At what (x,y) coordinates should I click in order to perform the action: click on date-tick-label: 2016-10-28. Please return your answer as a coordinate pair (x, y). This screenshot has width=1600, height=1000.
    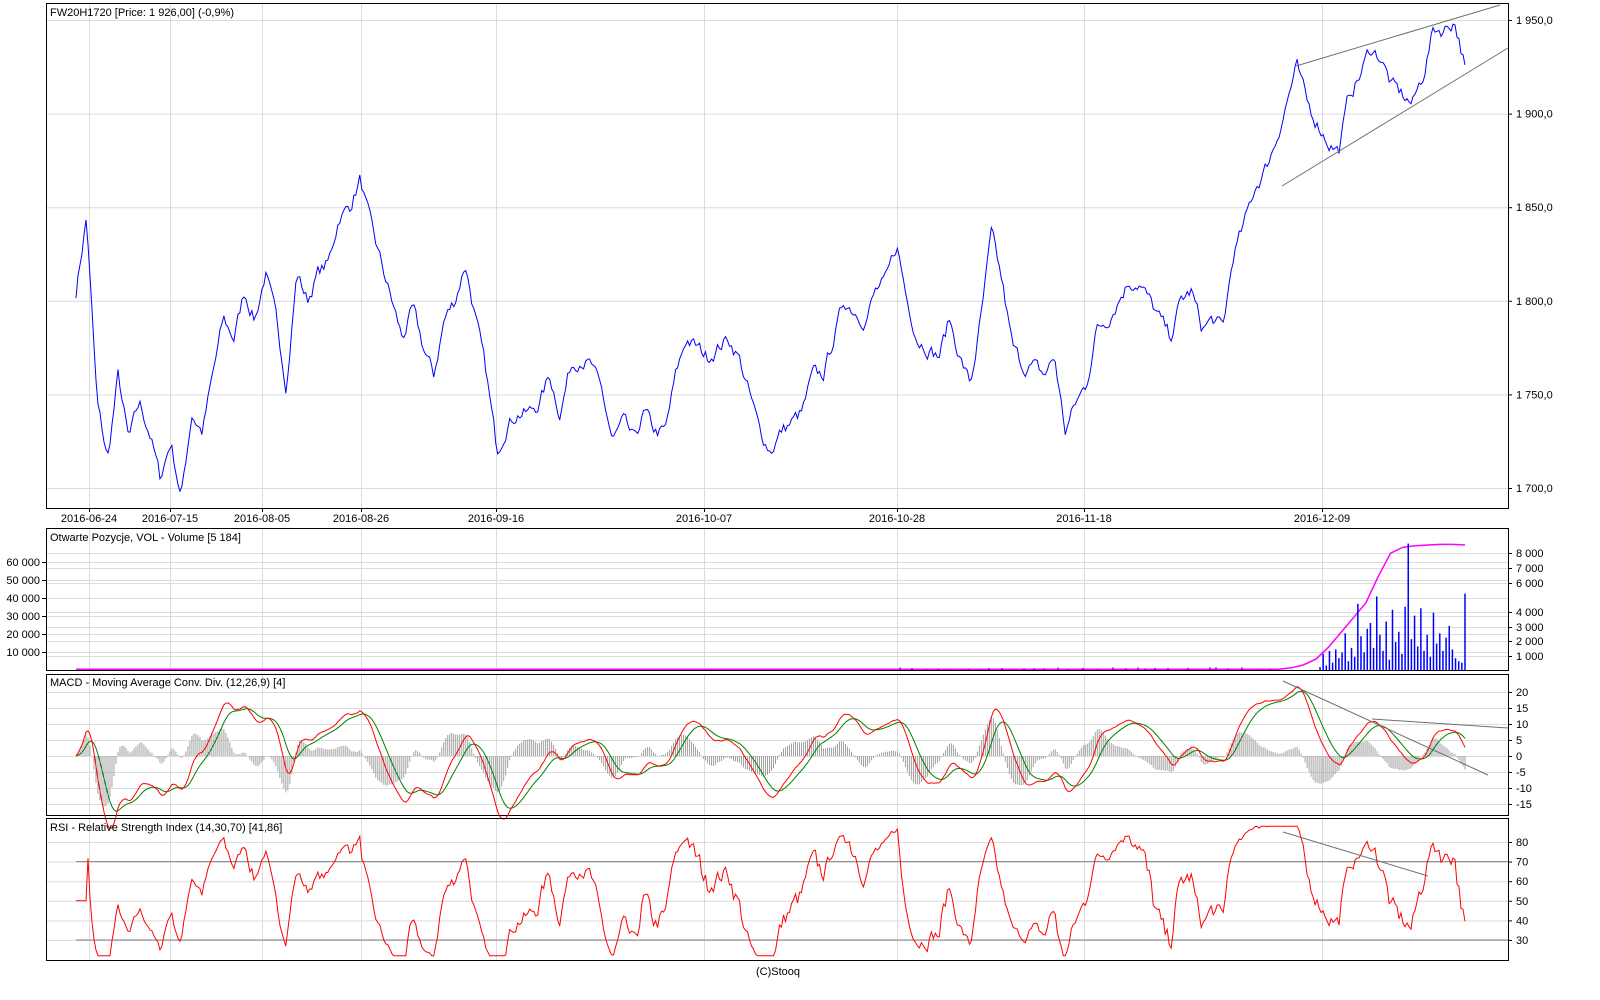
    Looking at the image, I should click on (897, 519).